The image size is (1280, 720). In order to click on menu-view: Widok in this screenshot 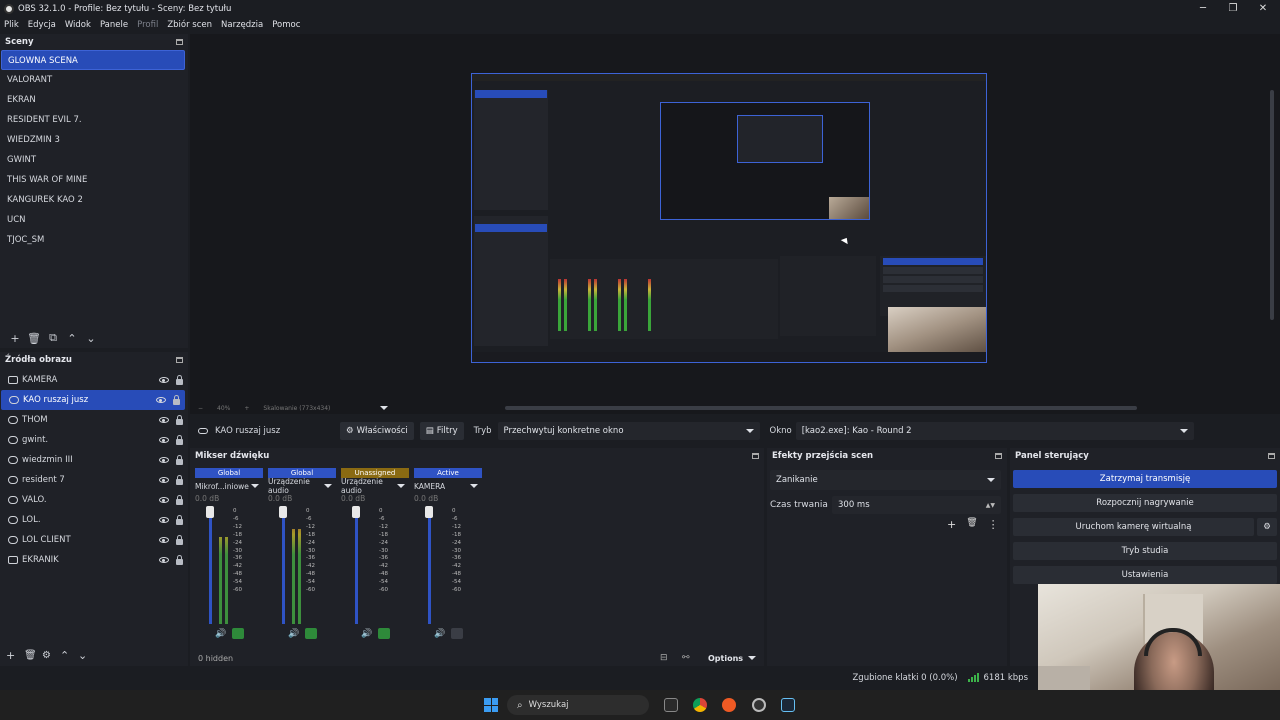, I will do `click(78, 25)`.